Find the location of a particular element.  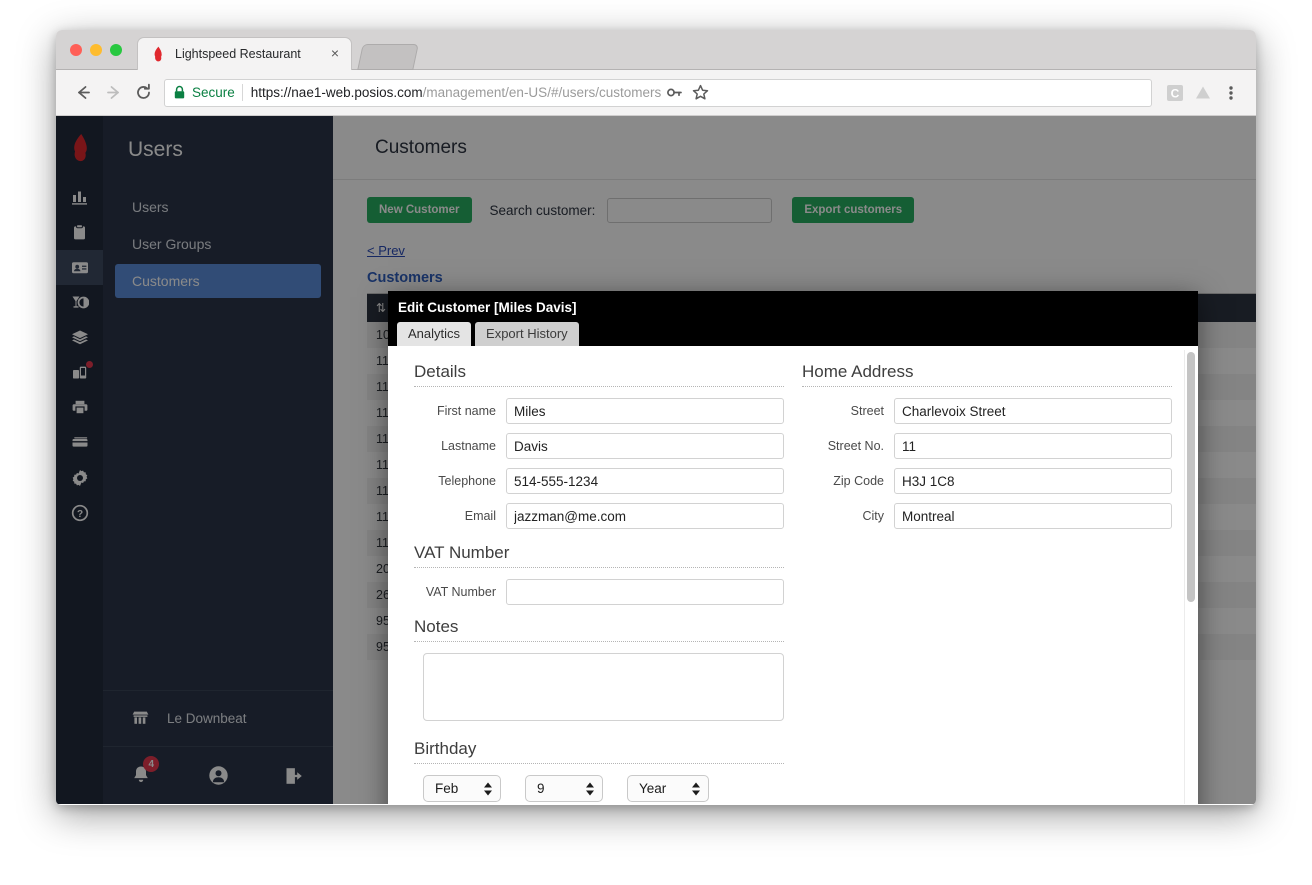

modal-scrollbar is located at coordinates (1190, 577).